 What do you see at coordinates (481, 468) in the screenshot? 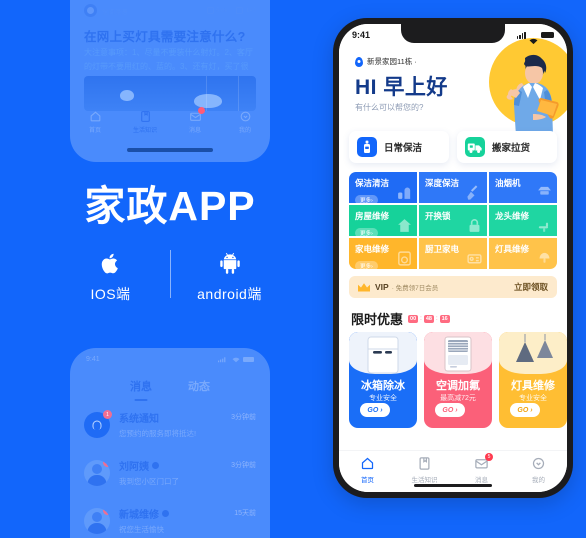
I see `tab-messages: 5 消息` at bounding box center [481, 468].